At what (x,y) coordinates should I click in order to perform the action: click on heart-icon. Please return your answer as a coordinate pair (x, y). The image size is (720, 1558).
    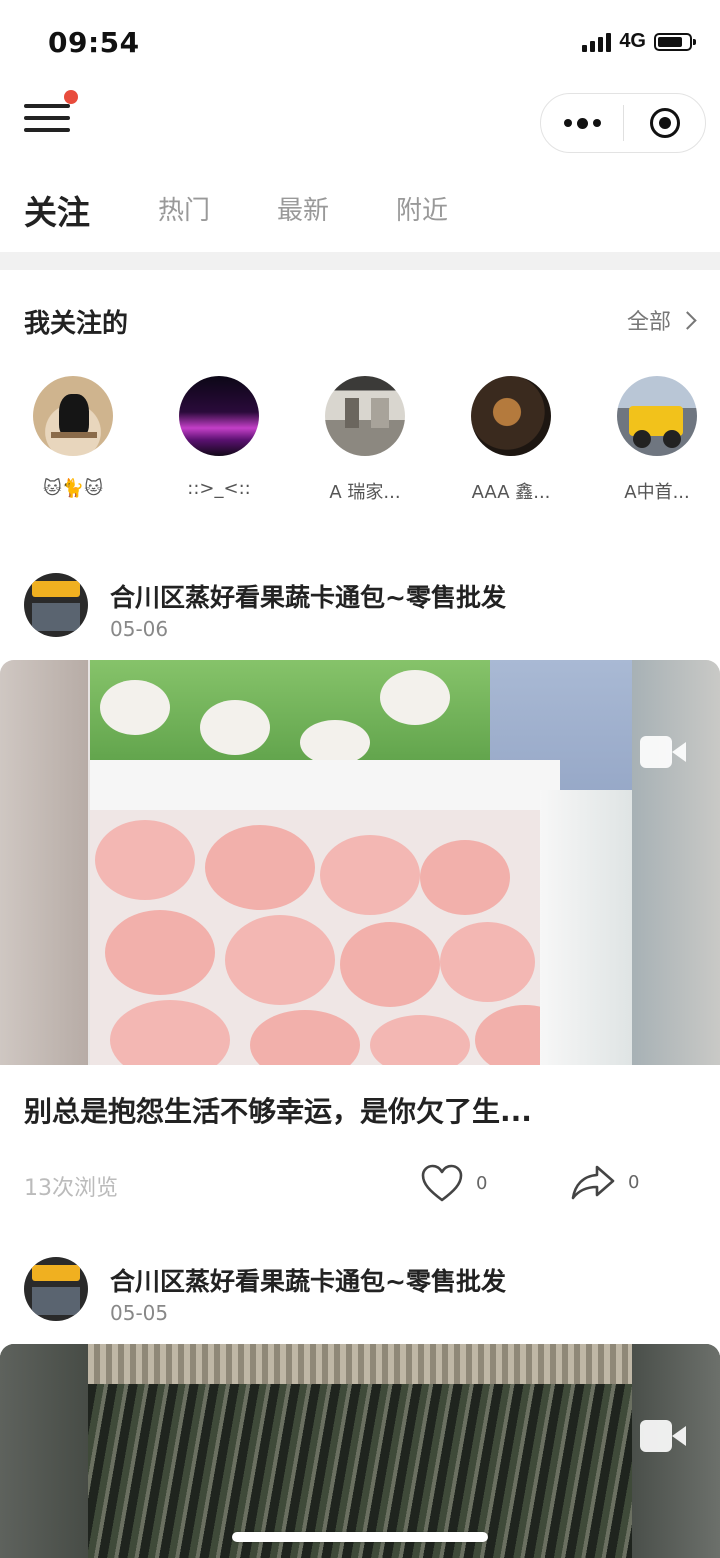
    Looking at the image, I should click on (442, 1183).